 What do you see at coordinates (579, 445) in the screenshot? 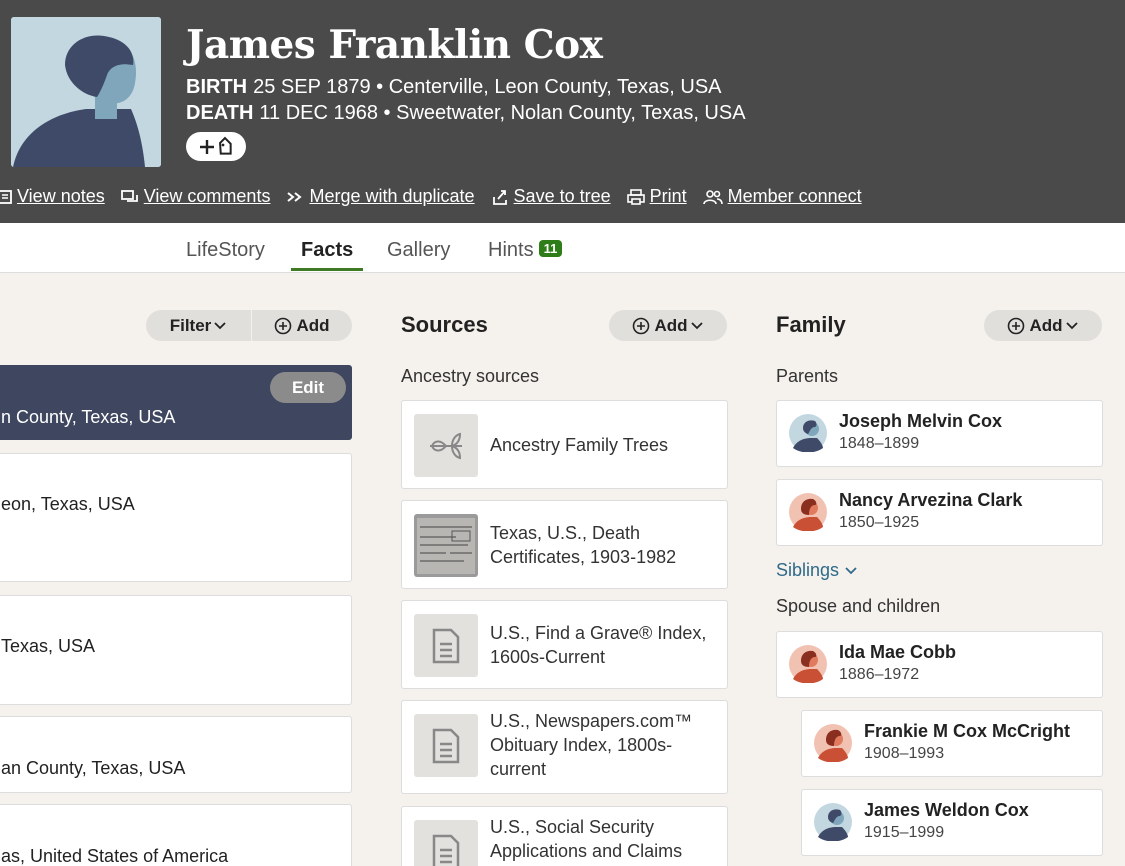
I see `source-title: Ancestry Family Trees` at bounding box center [579, 445].